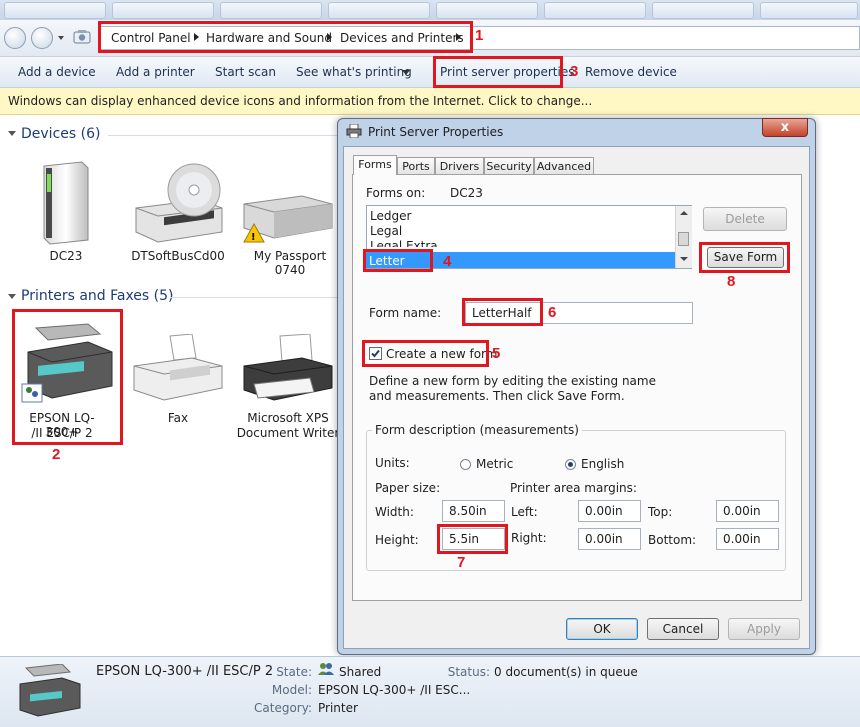  I want to click on units-label: Units:, so click(392, 463).